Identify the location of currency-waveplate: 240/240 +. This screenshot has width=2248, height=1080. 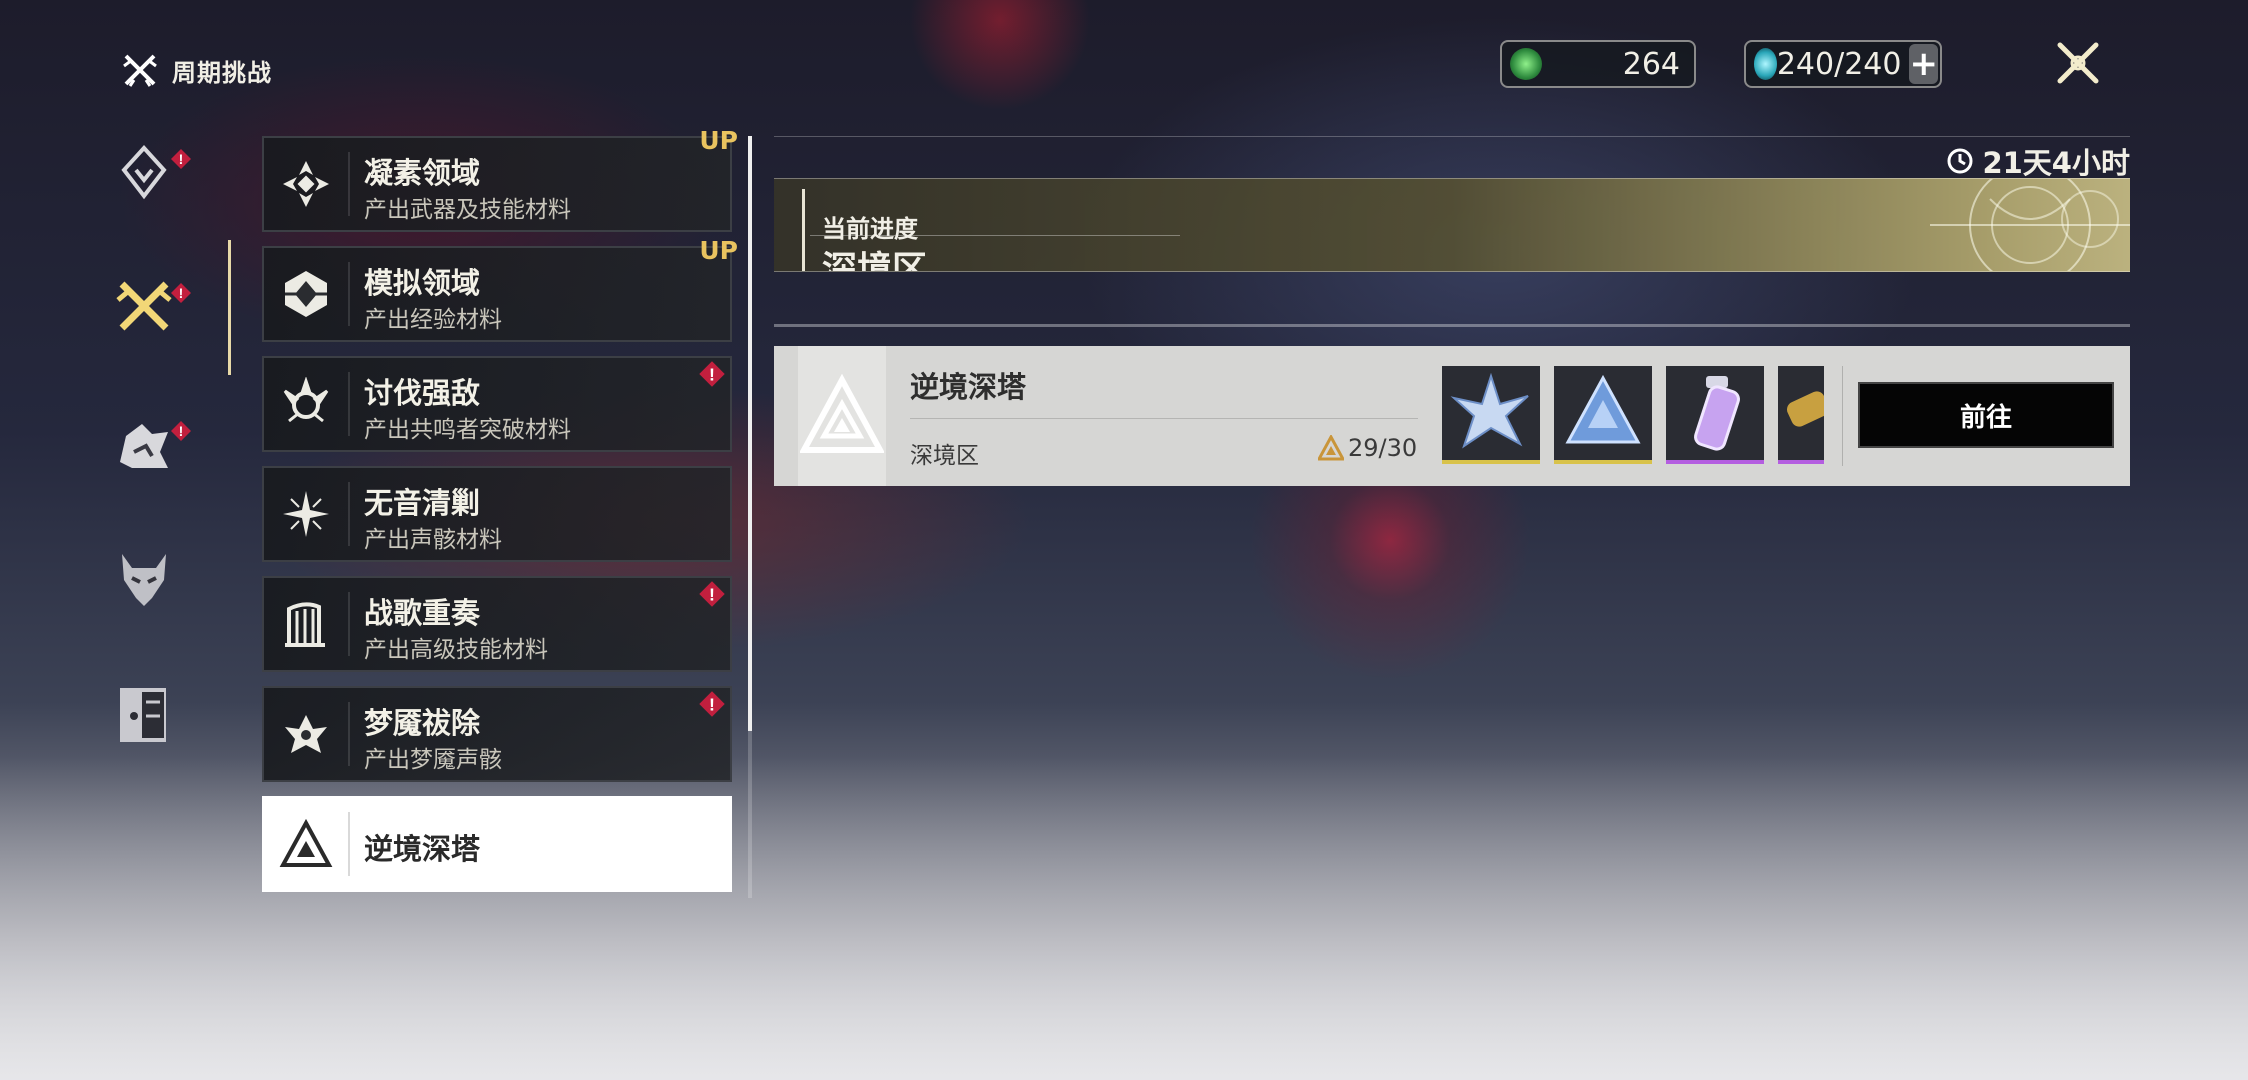
(1843, 64).